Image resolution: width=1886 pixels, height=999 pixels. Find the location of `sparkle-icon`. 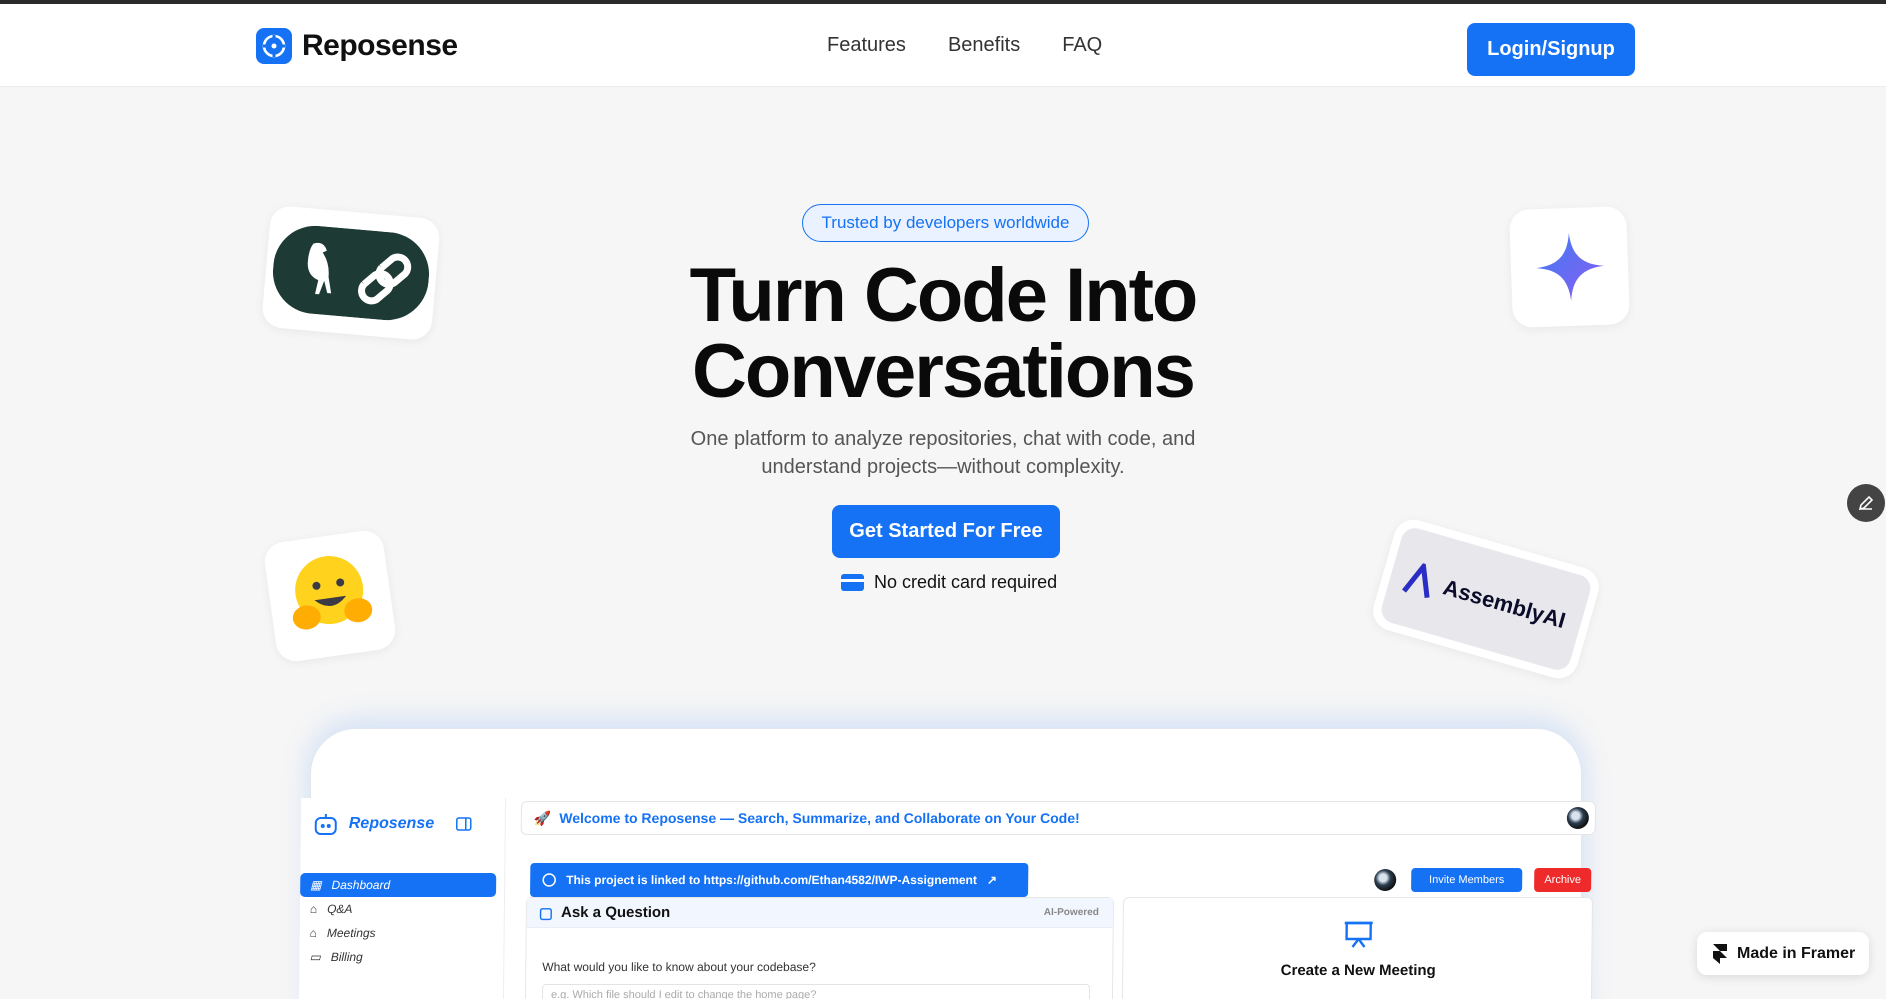

sparkle-icon is located at coordinates (1569, 267).